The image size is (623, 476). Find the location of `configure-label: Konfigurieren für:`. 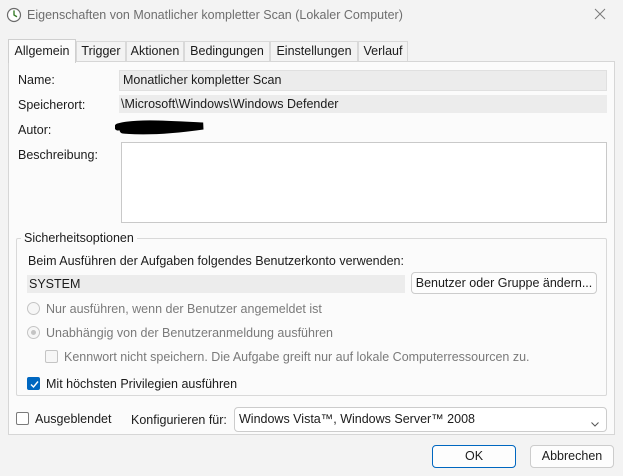

configure-label: Konfigurieren für: is located at coordinates (179, 420).